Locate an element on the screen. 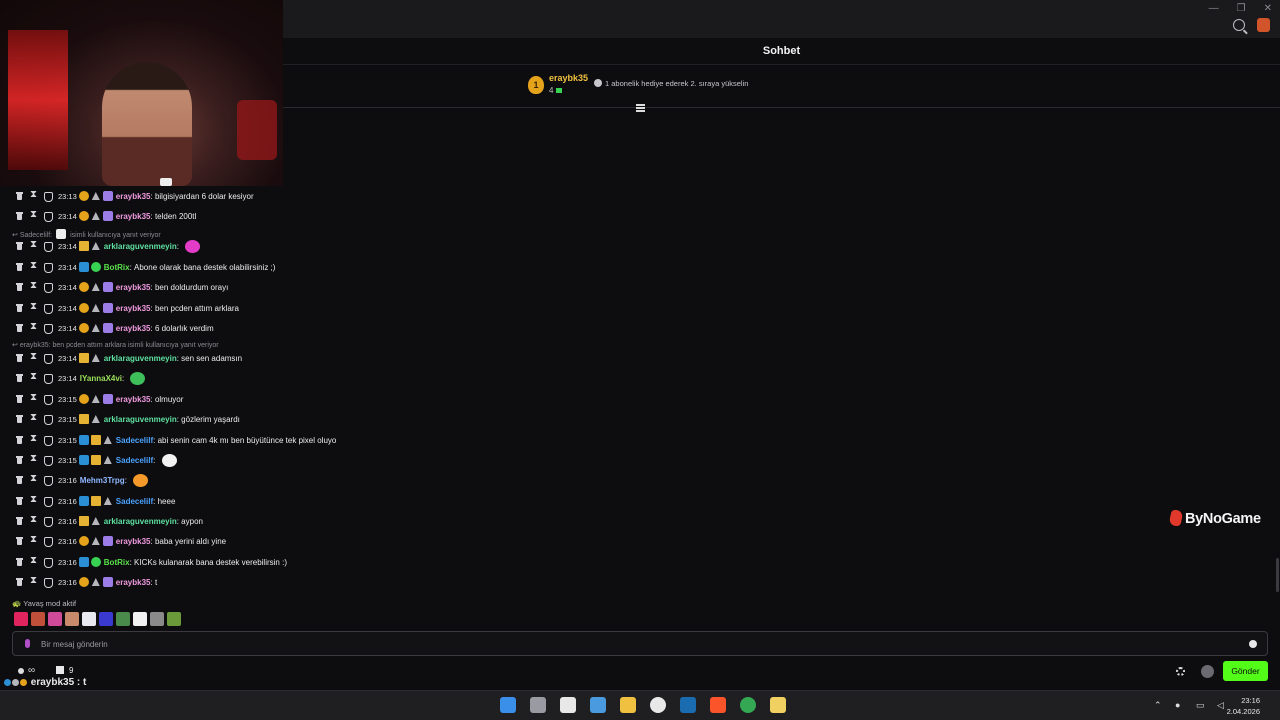 The height and width of the screenshot is (720, 1280). taskbar-brave-icon is located at coordinates (718, 705).